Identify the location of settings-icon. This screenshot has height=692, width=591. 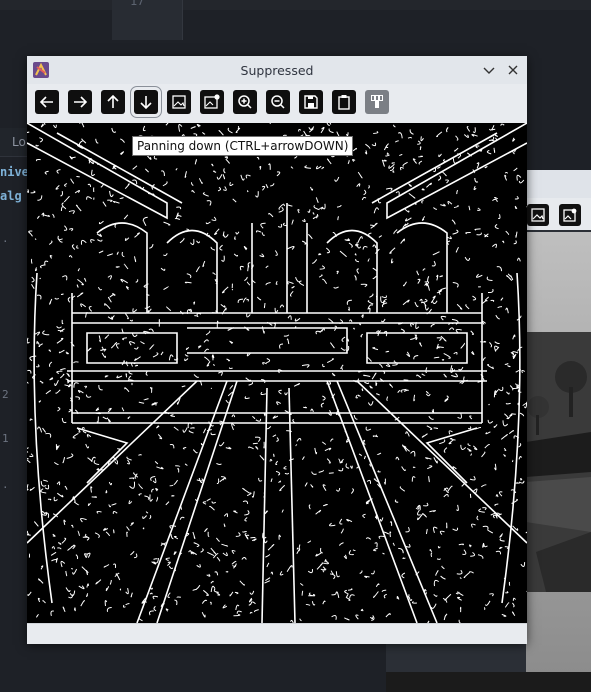
(377, 101).